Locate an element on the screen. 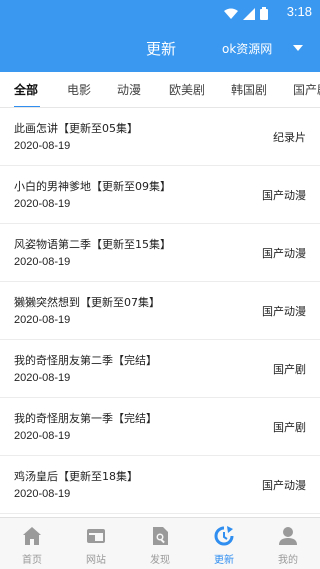 This screenshot has height=569, width=320. item-title: 此画怎讲【更新至05集】 is located at coordinates (76, 128).